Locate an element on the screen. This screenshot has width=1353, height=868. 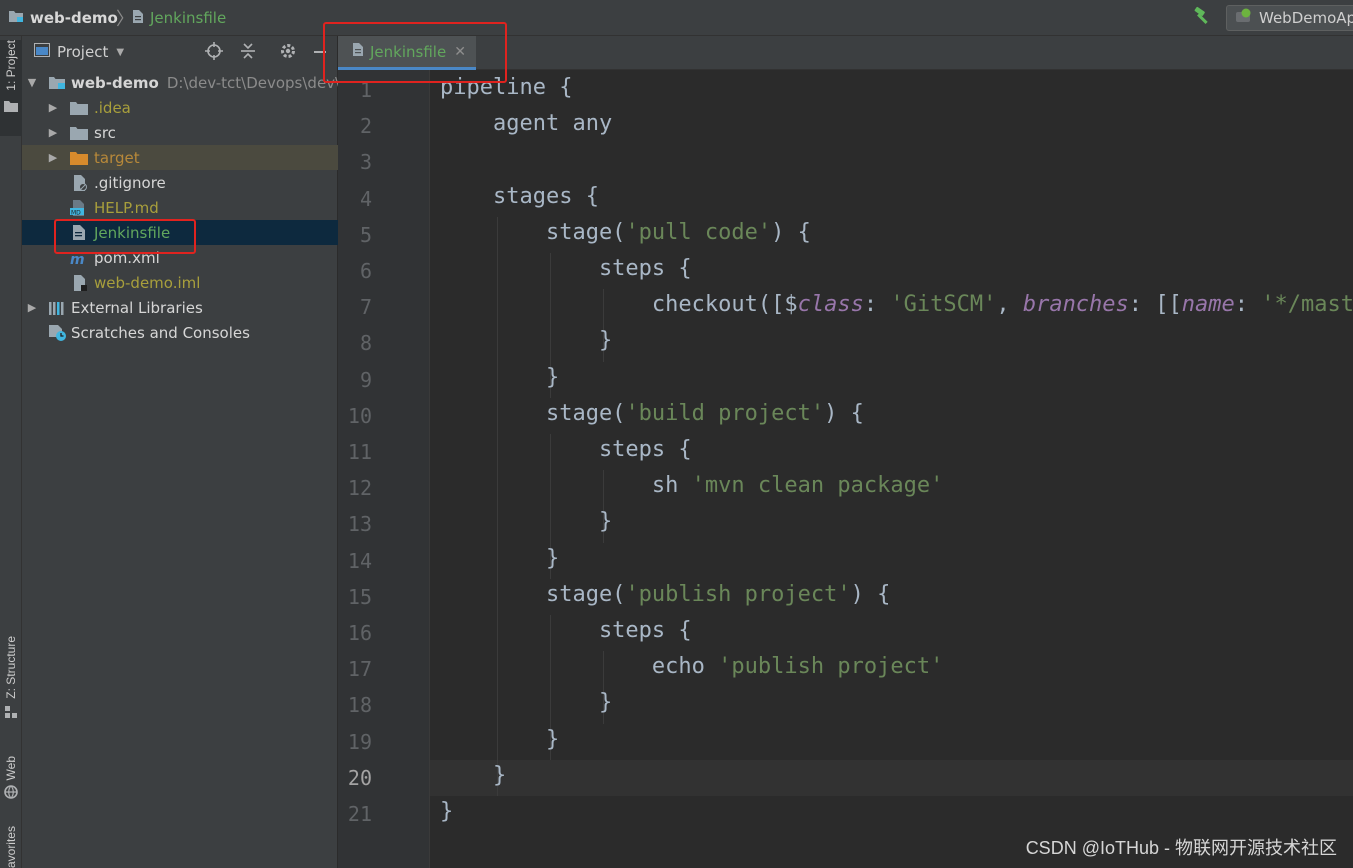
left-tool-stripe: 1: Project Z: Structure Web 2: Favorites is located at coordinates (11, 452).